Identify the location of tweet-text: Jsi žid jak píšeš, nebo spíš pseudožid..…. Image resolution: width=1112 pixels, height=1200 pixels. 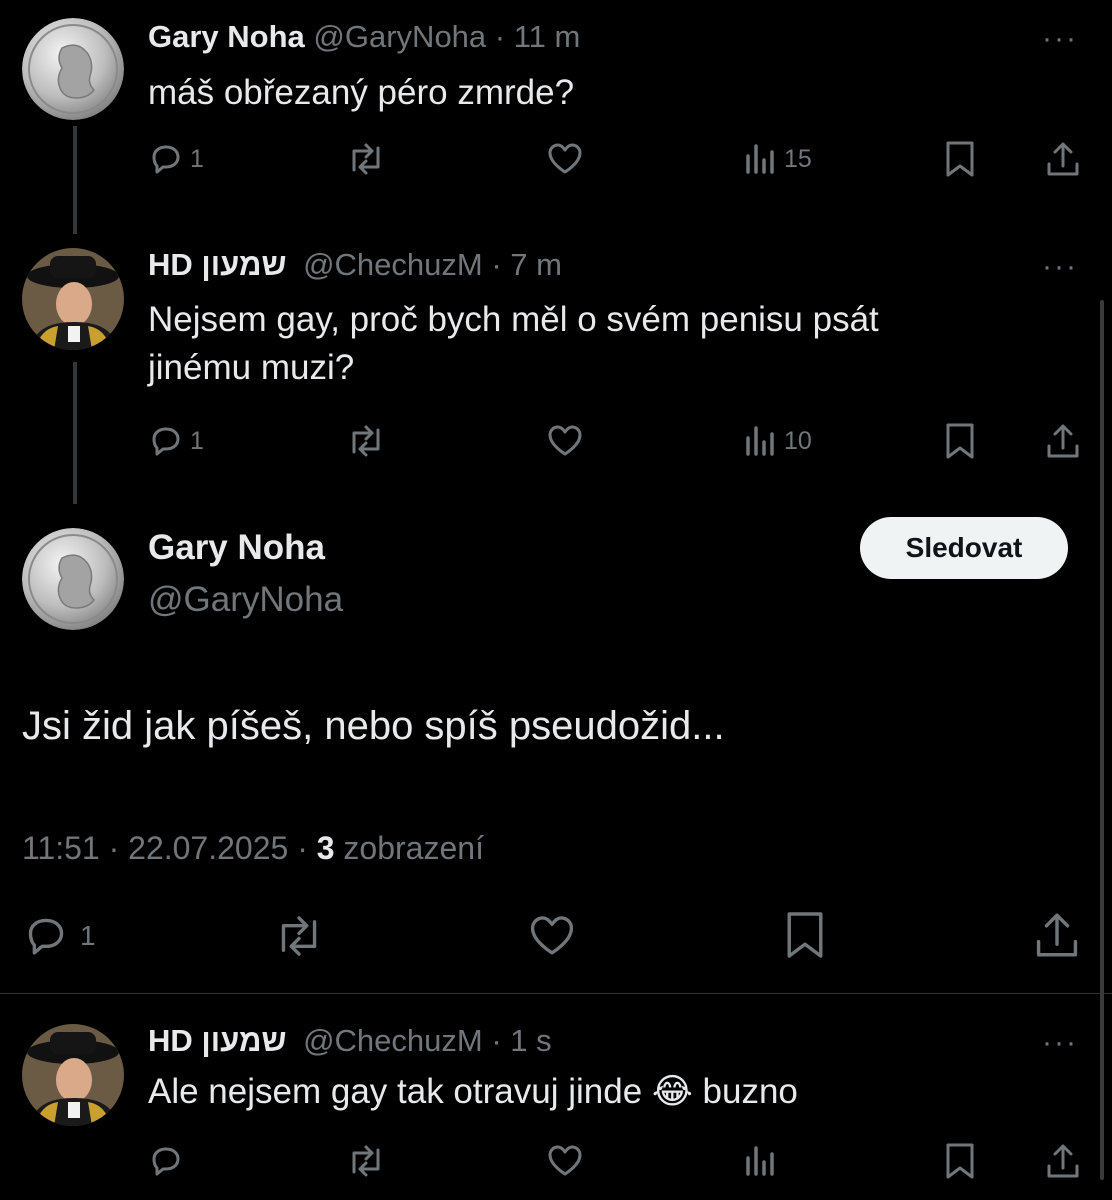
(373, 726).